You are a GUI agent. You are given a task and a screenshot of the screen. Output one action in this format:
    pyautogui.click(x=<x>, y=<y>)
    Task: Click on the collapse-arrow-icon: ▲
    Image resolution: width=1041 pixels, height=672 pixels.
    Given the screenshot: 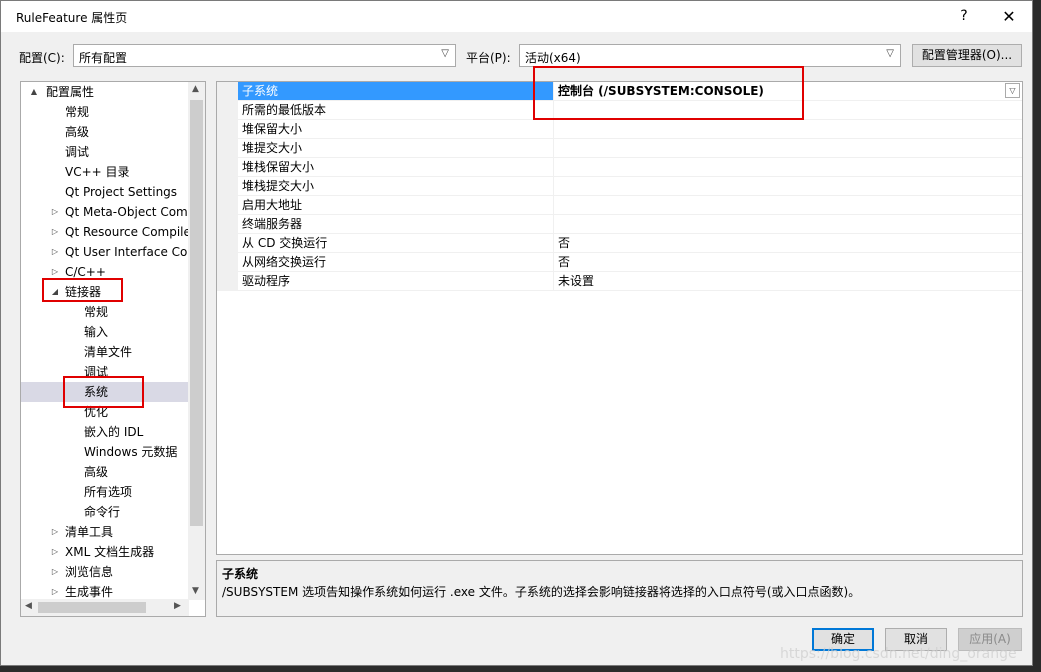 What is the action you would take?
    pyautogui.click(x=34, y=92)
    